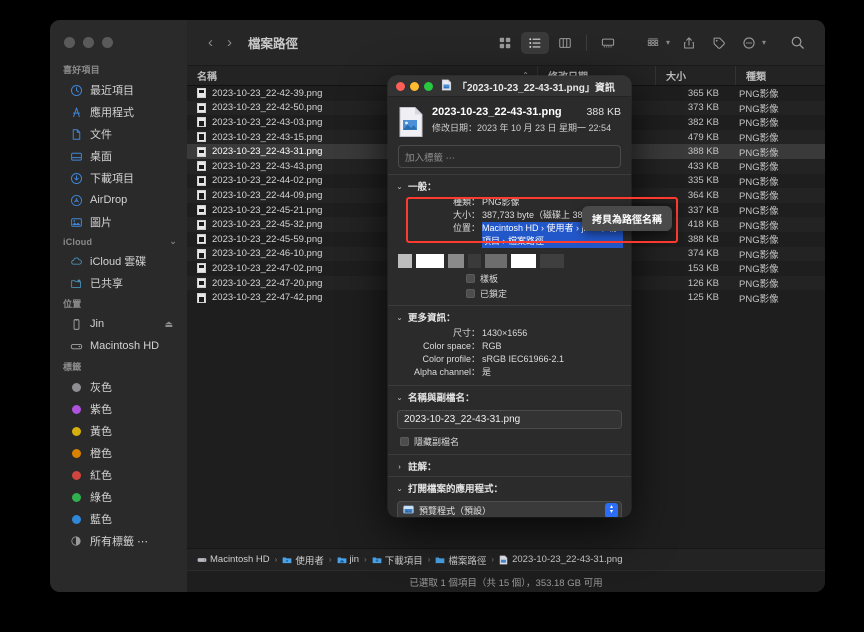  What do you see at coordinates (267, 122) in the screenshot?
I see `file-name-label: 2023-10-23_22-43-03.png` at bounding box center [267, 122].